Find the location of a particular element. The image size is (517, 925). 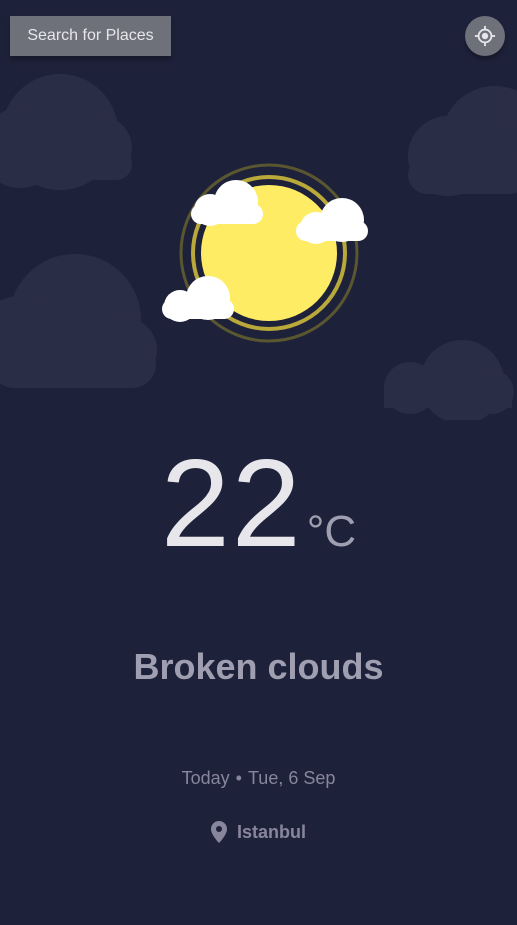

crosshair-icon is located at coordinates (485, 36).